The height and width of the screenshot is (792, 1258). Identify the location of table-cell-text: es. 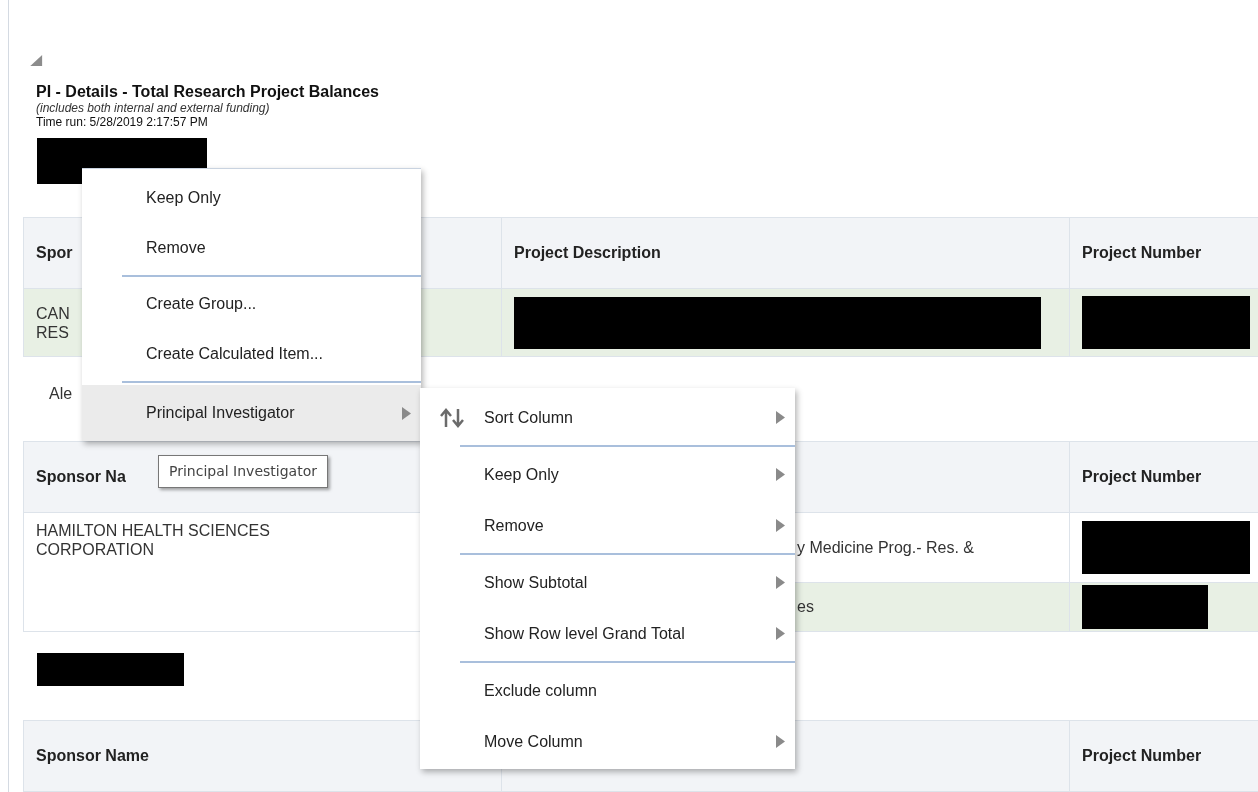
(805, 606).